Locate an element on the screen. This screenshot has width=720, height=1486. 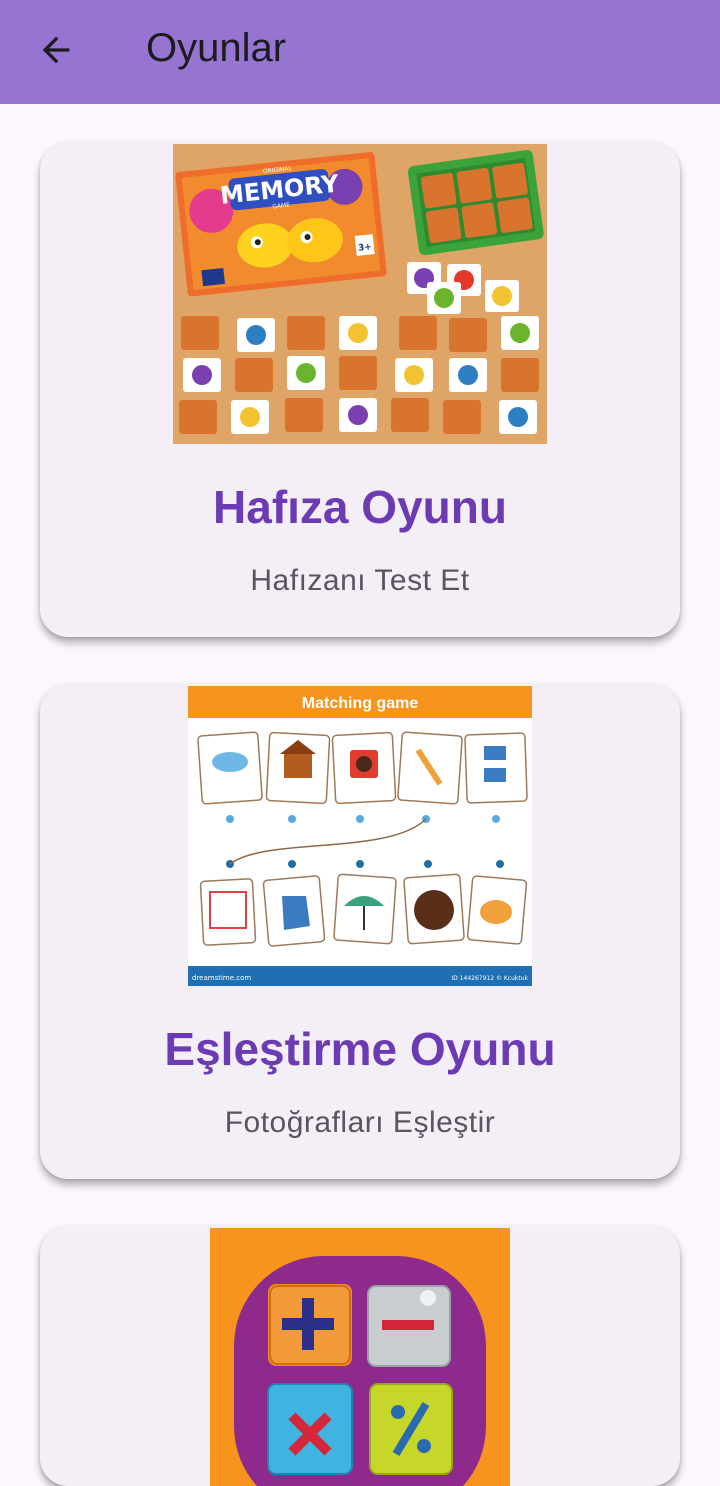
memory-game-box-image: ORIGINAL MEMORY GAME 3+ is located at coordinates (360, 294).